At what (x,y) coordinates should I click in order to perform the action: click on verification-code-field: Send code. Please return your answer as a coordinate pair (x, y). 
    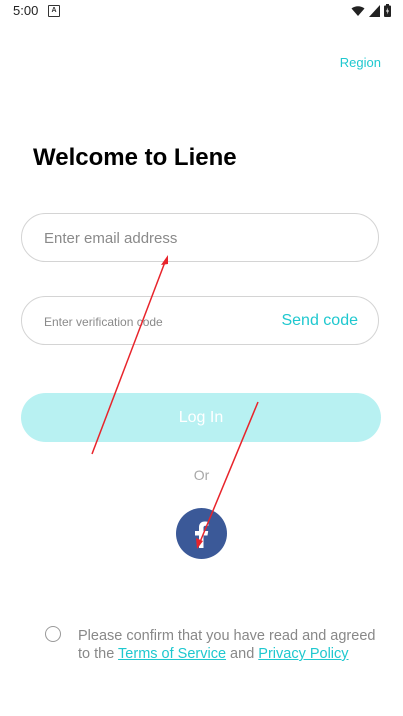
    Looking at the image, I should click on (200, 321).